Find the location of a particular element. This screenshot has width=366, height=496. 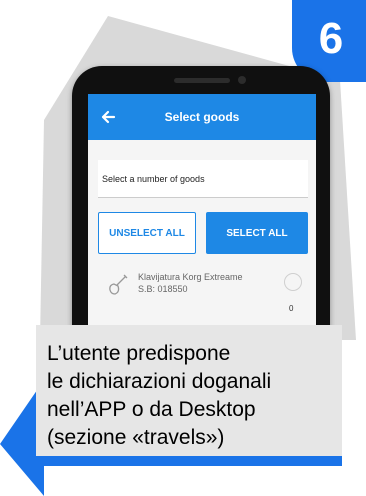

list-item: Klavijatura Korg Extreame S.B: 018550 0 is located at coordinates (203, 300).